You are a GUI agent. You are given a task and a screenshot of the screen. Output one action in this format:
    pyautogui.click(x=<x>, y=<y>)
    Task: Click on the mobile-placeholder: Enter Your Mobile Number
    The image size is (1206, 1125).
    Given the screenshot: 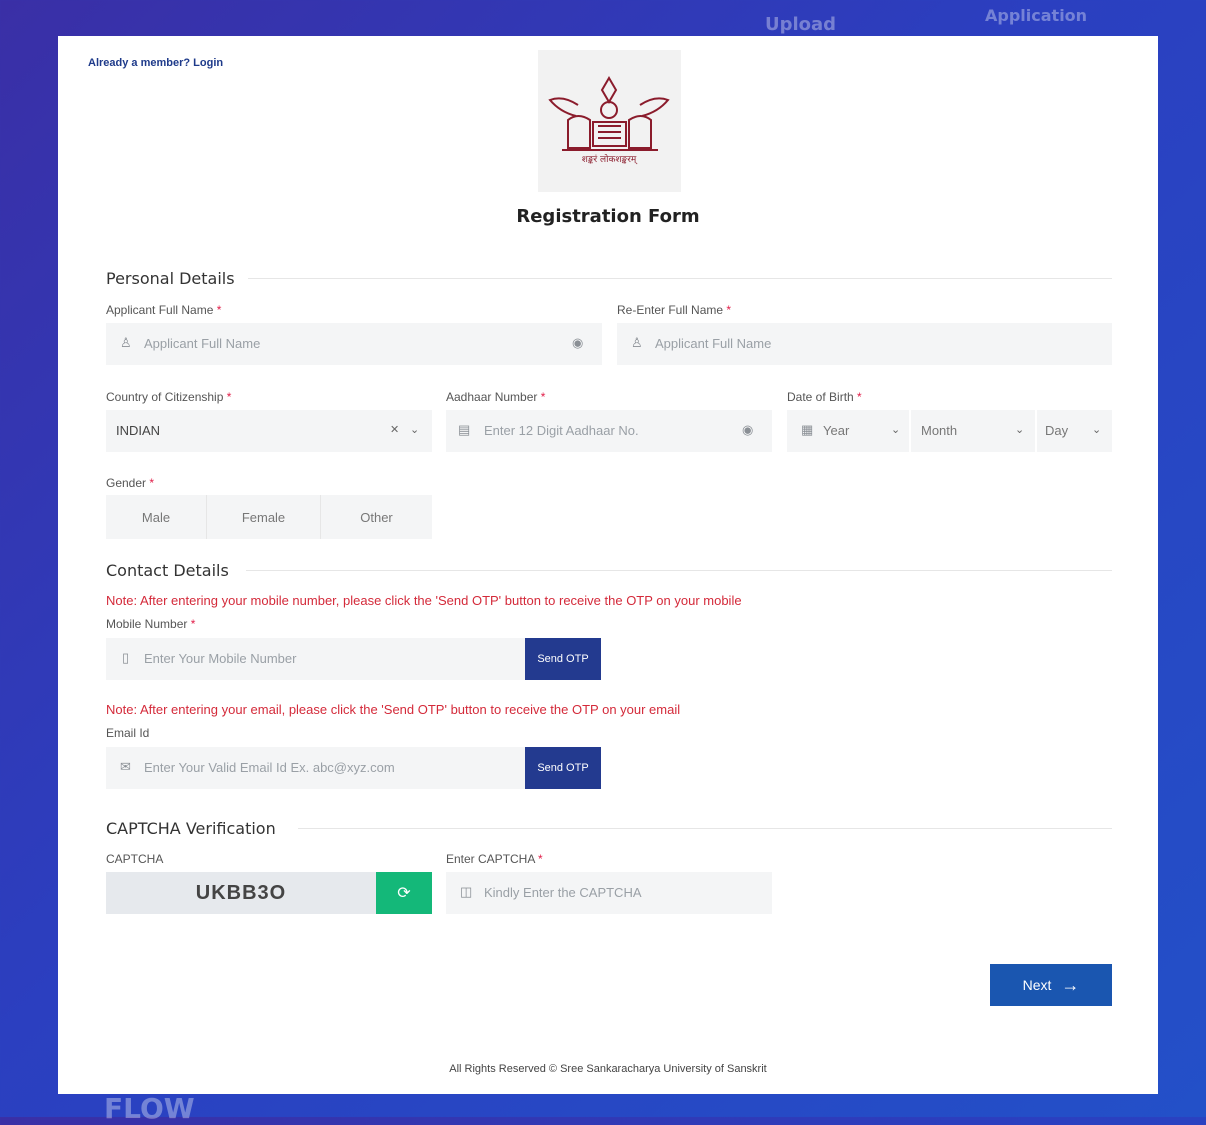 What is the action you would take?
    pyautogui.click(x=220, y=658)
    